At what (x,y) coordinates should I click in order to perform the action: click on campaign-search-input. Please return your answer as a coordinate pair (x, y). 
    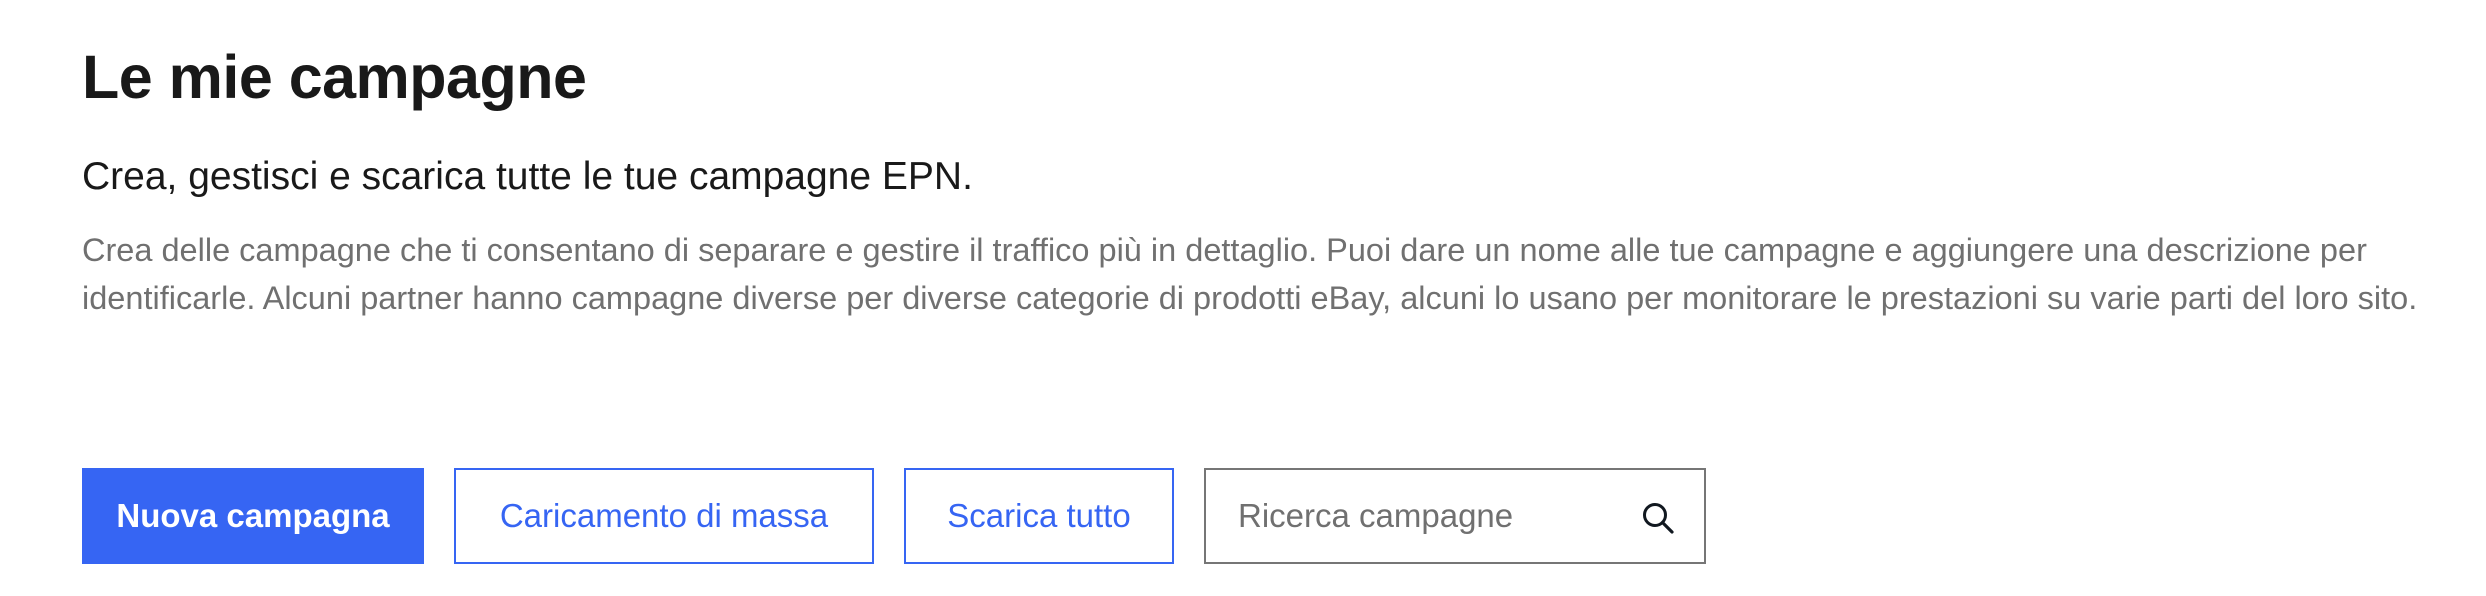
    Looking at the image, I should click on (1422, 516).